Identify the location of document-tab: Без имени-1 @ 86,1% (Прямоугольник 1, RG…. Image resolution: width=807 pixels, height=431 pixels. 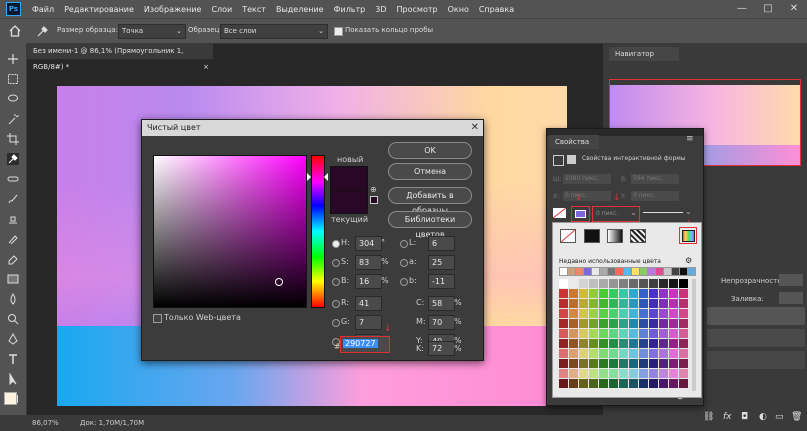
(120, 57).